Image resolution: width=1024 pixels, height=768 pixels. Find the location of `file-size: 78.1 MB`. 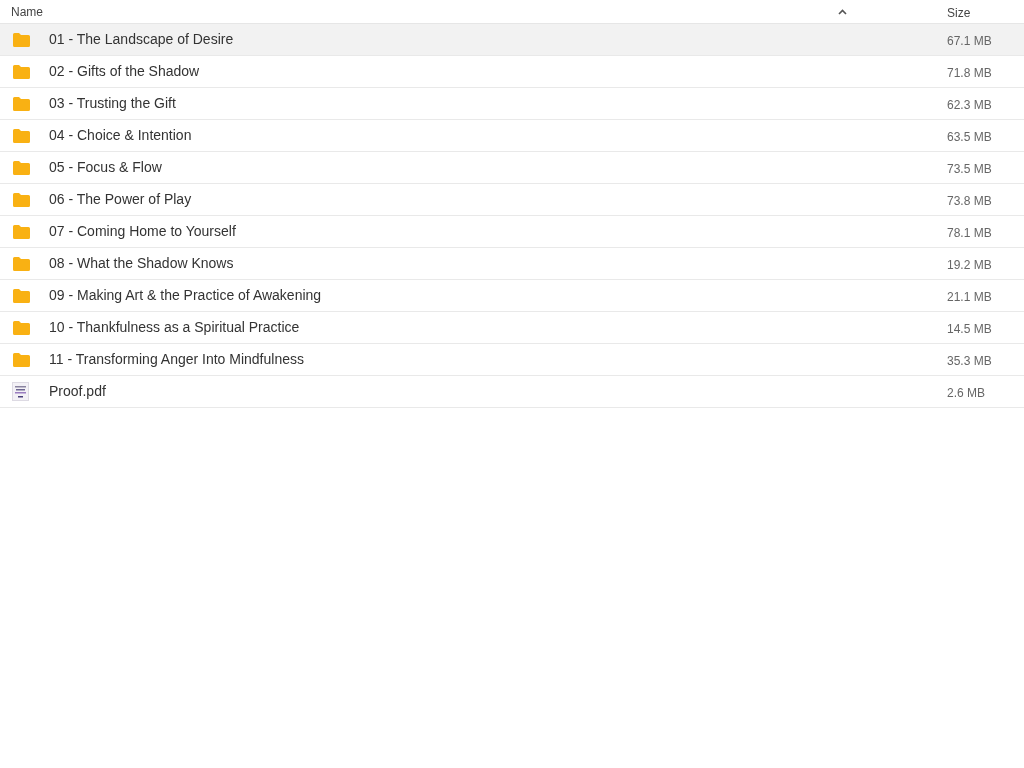

file-size: 78.1 MB is located at coordinates (969, 232).